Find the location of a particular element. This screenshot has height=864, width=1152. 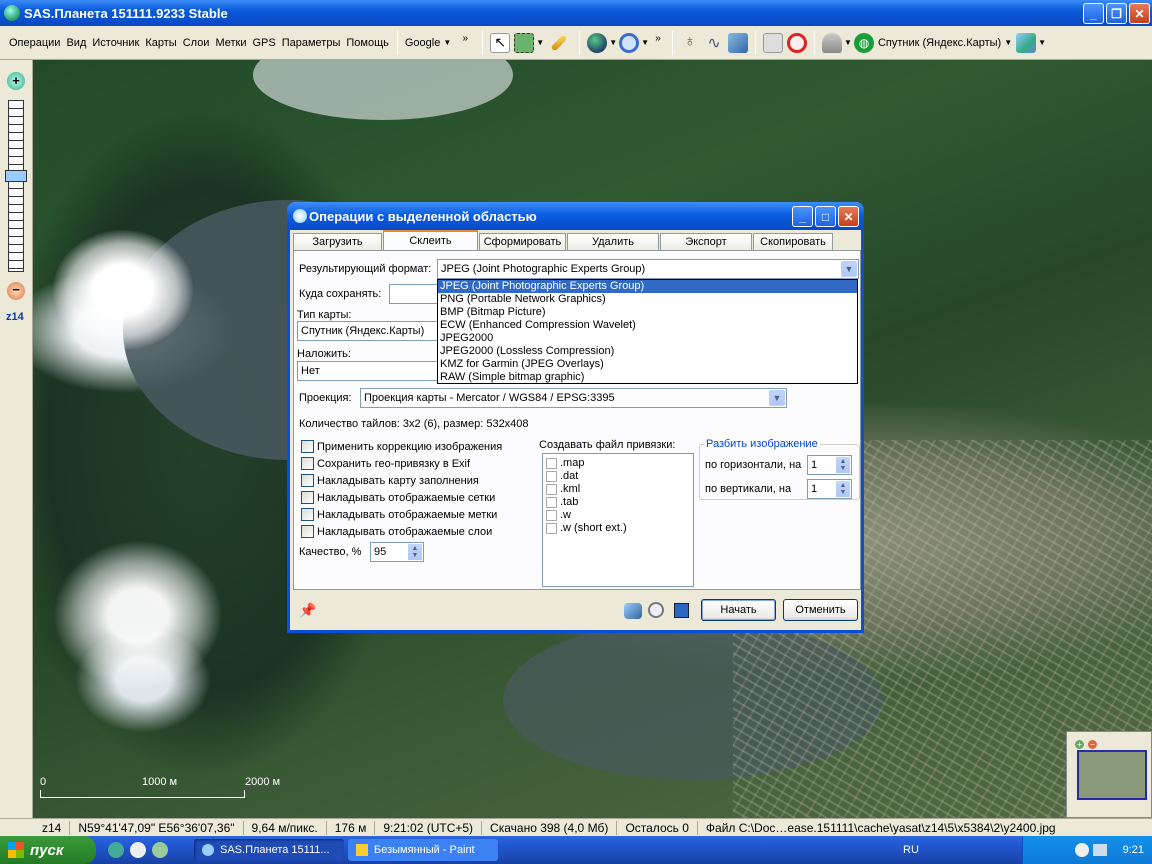

cursor-icon: ↖ is located at coordinates (500, 42).